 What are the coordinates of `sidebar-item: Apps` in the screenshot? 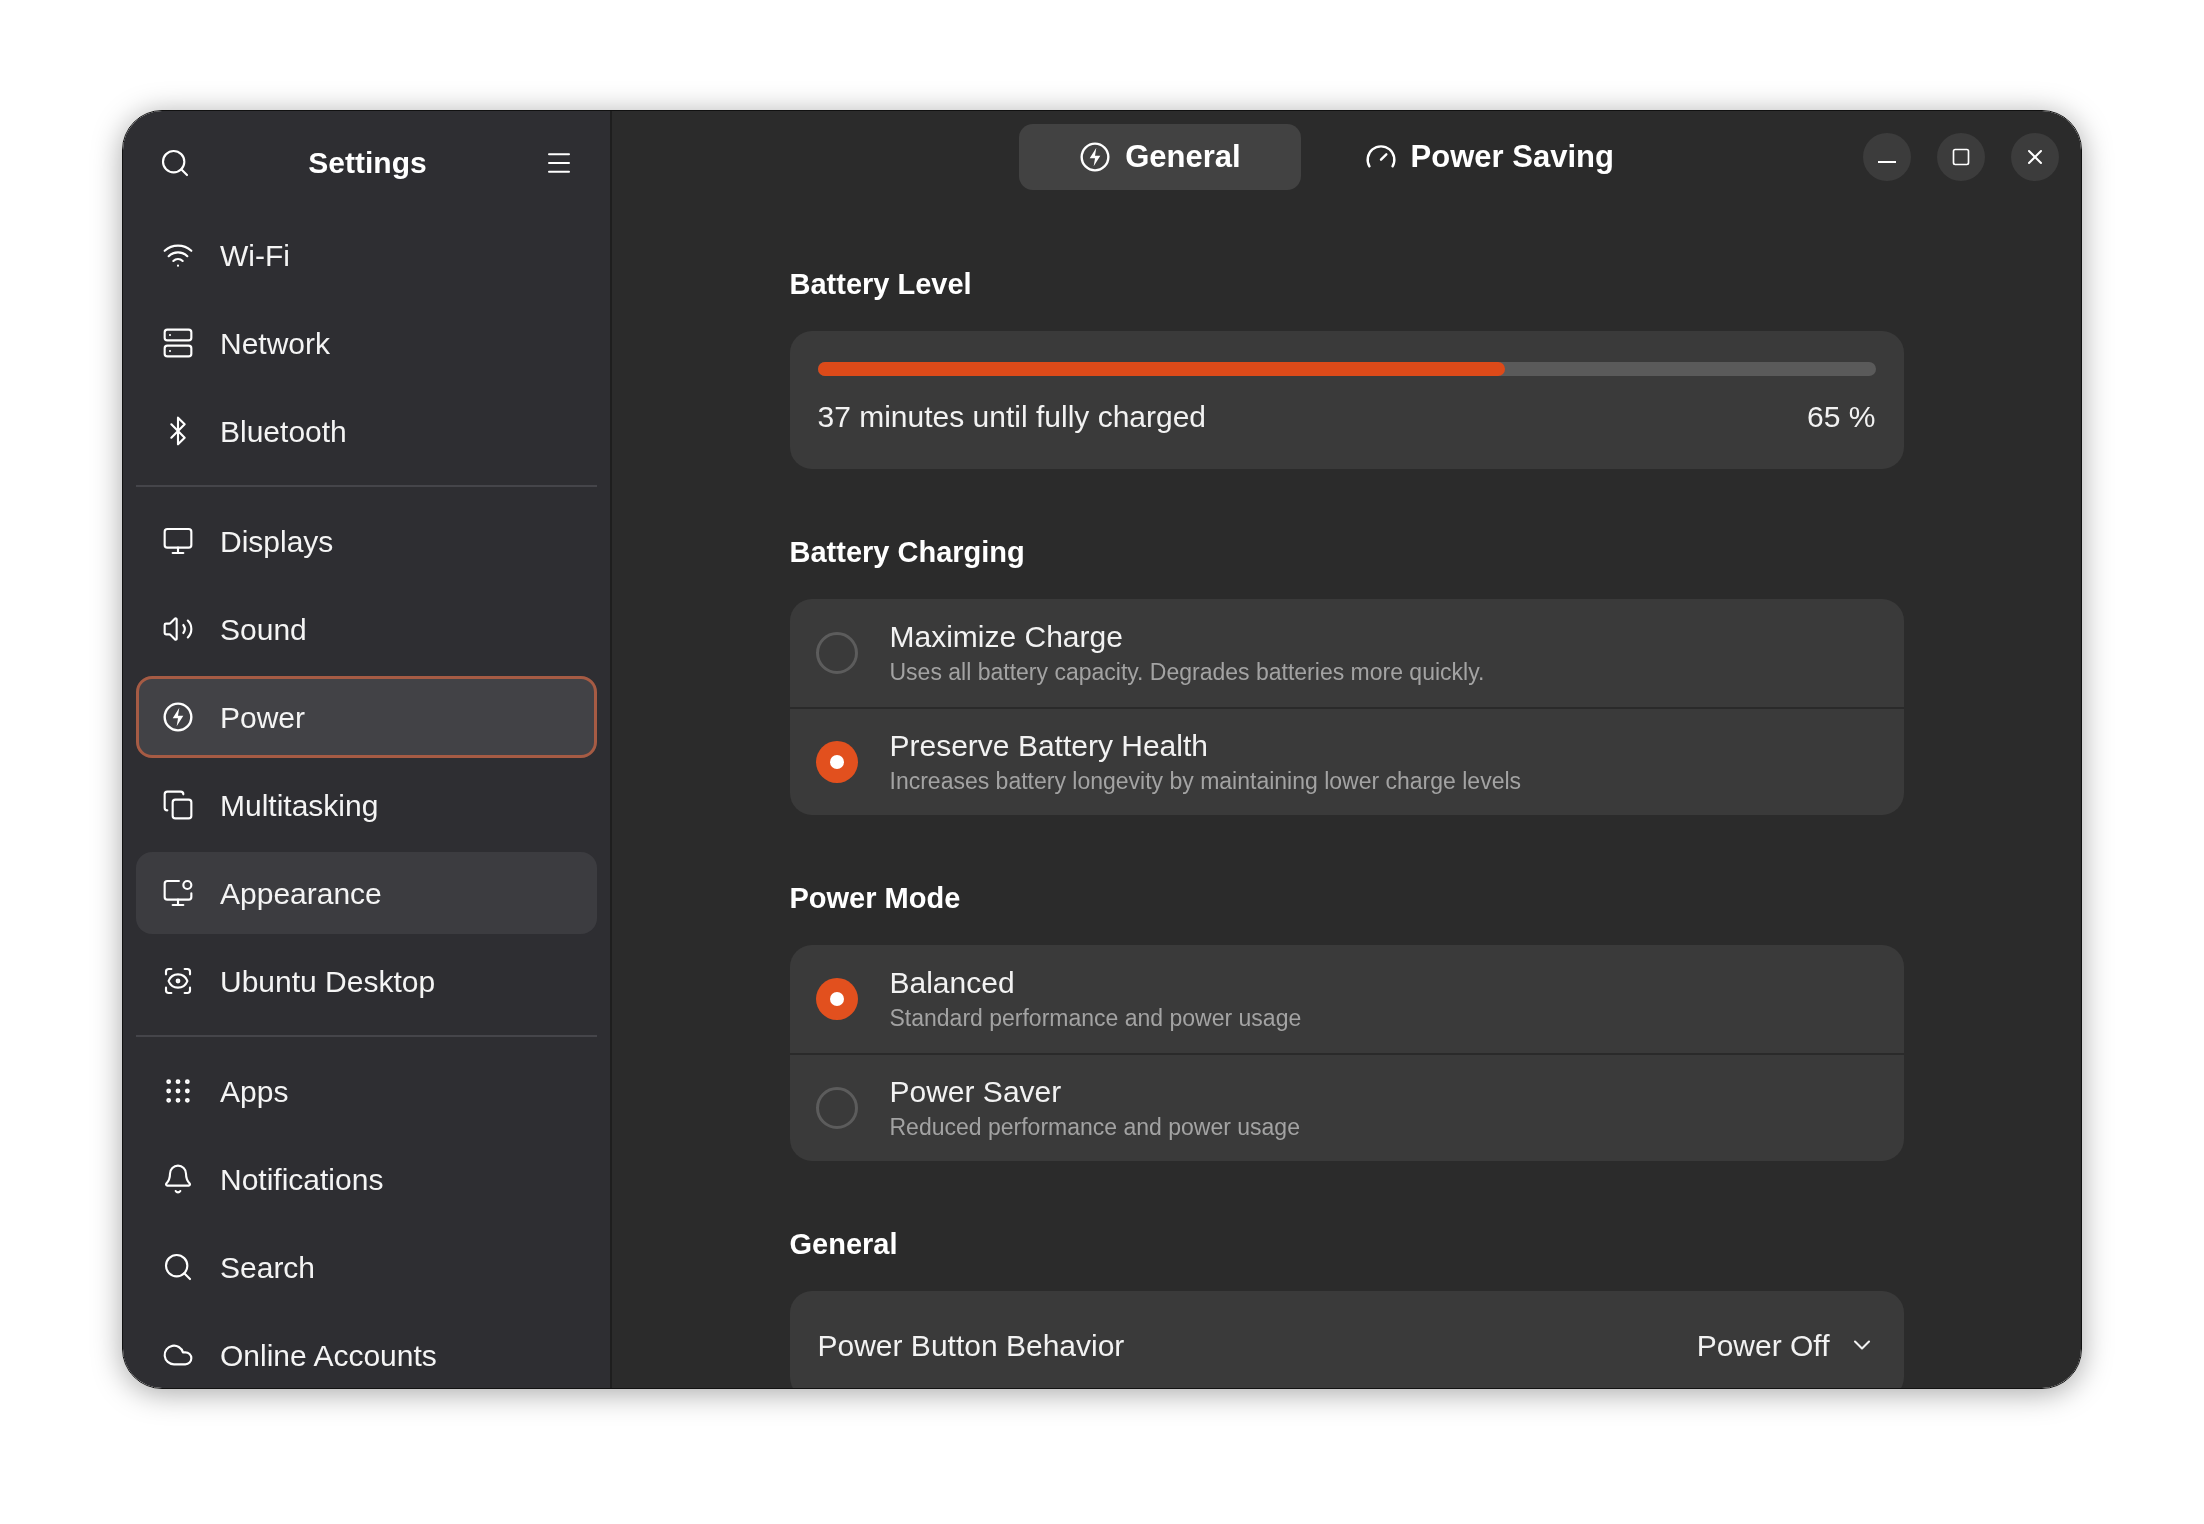 It's located at (366, 1091).